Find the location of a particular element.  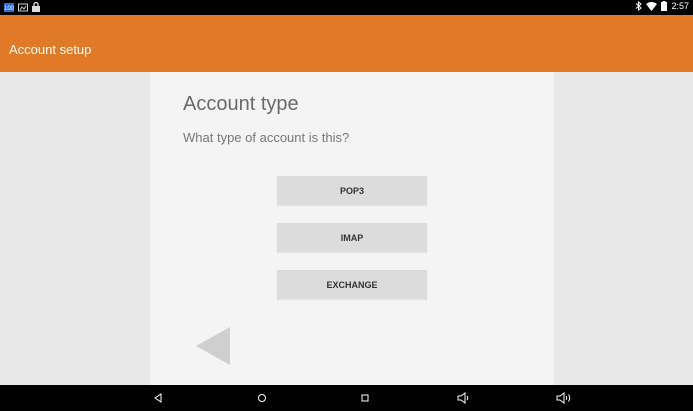

exchange-button: EXCHANGE is located at coordinates (352, 284).